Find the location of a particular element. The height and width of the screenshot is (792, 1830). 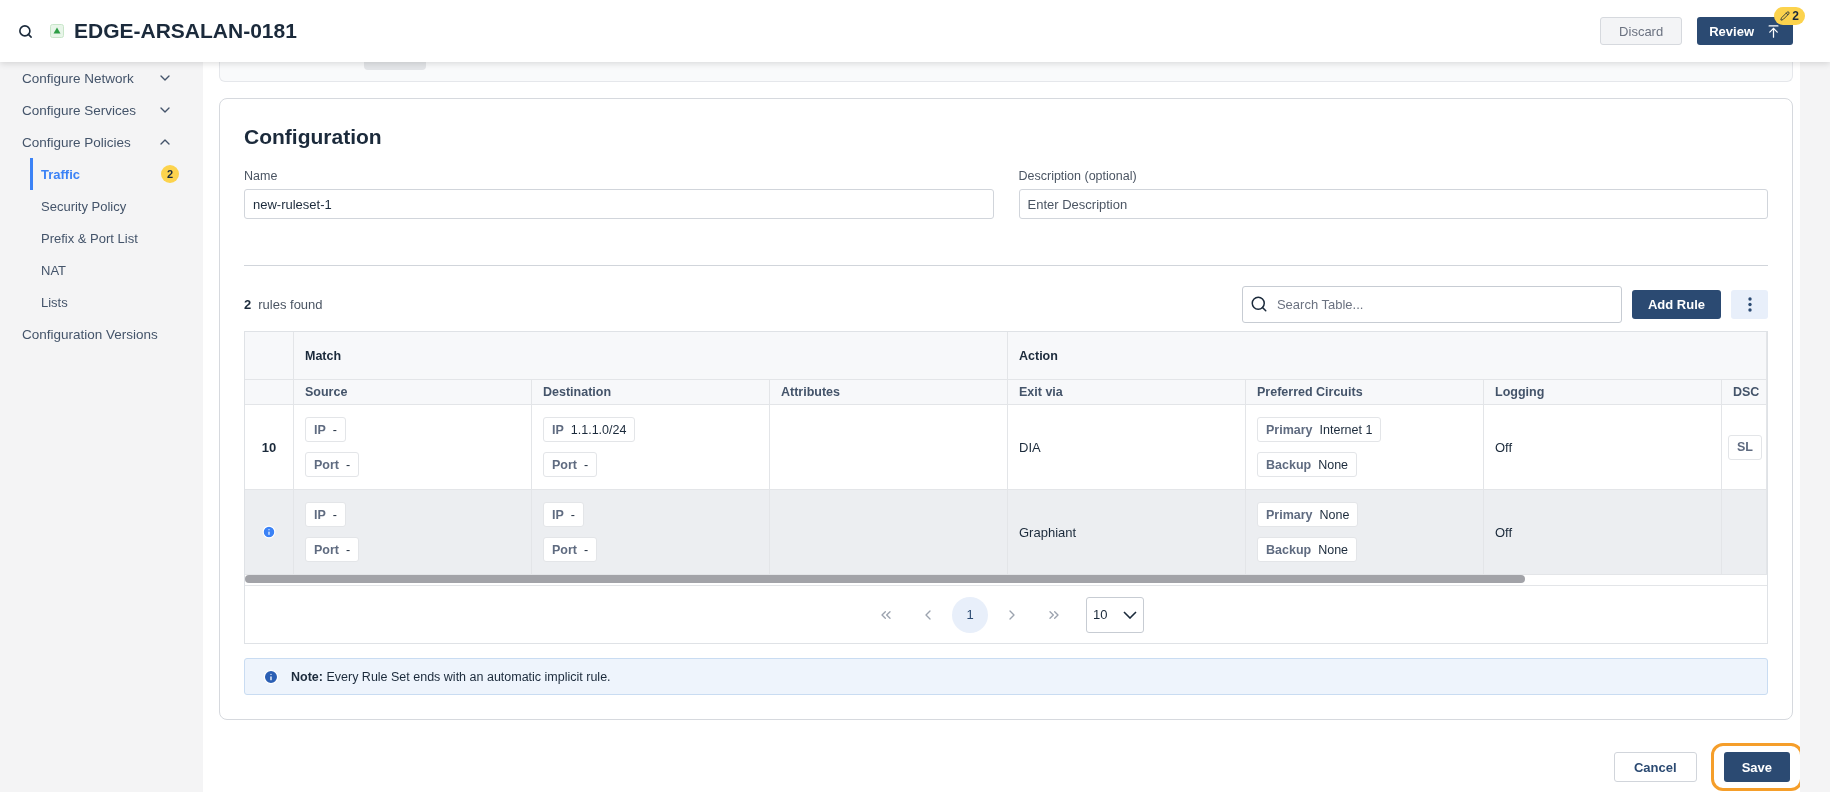

group-header: Action is located at coordinates (1387, 356).